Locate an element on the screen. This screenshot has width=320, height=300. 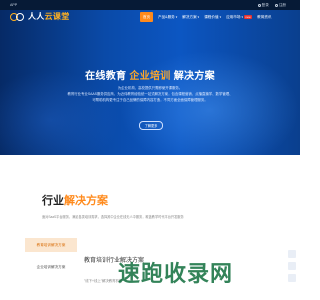
site-logo: 人人云课堂 is located at coordinates (40, 16).